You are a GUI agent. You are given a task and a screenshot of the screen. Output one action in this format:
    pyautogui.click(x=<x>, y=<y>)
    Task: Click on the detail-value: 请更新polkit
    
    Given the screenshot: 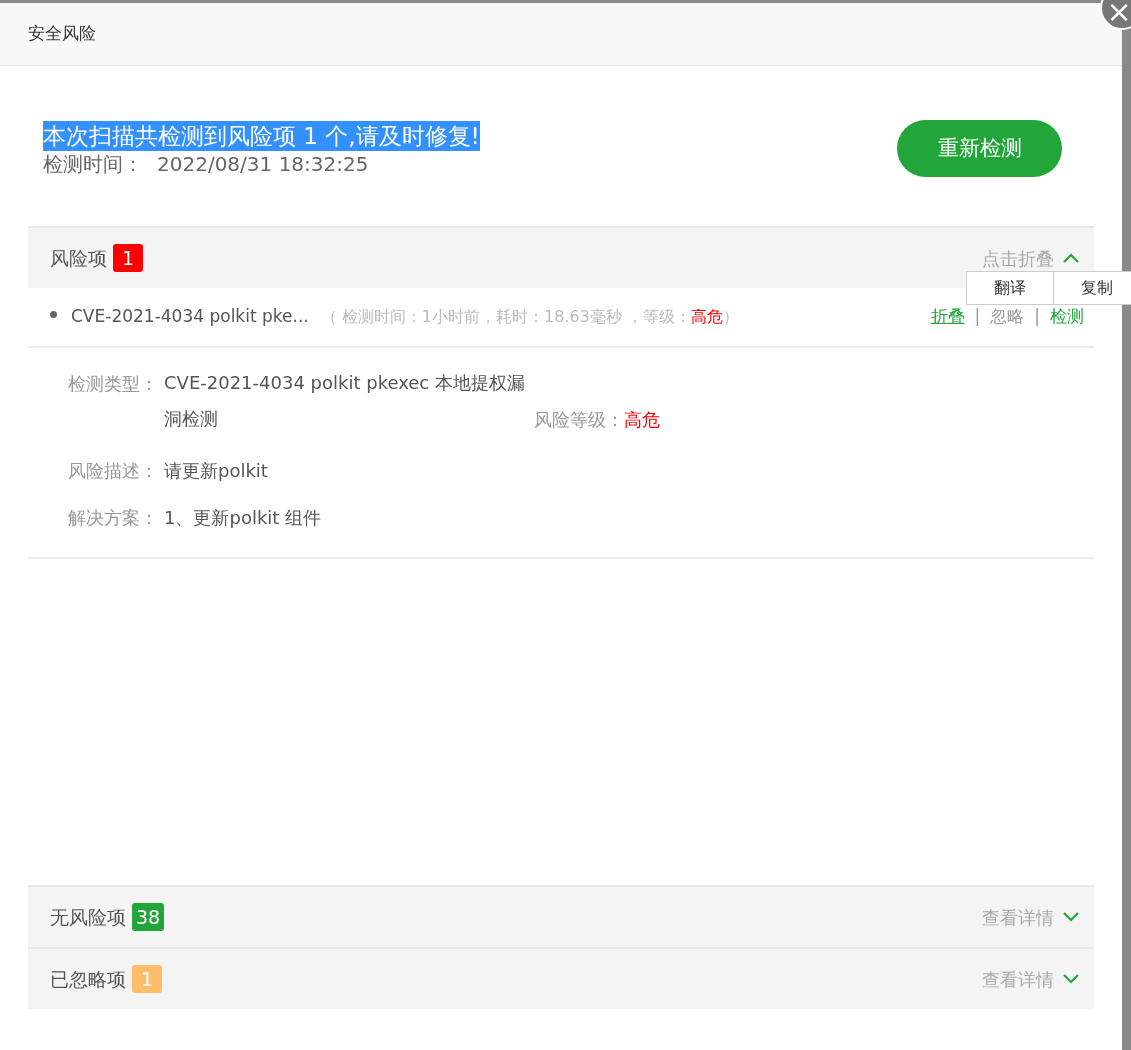 What is the action you would take?
    pyautogui.click(x=216, y=471)
    